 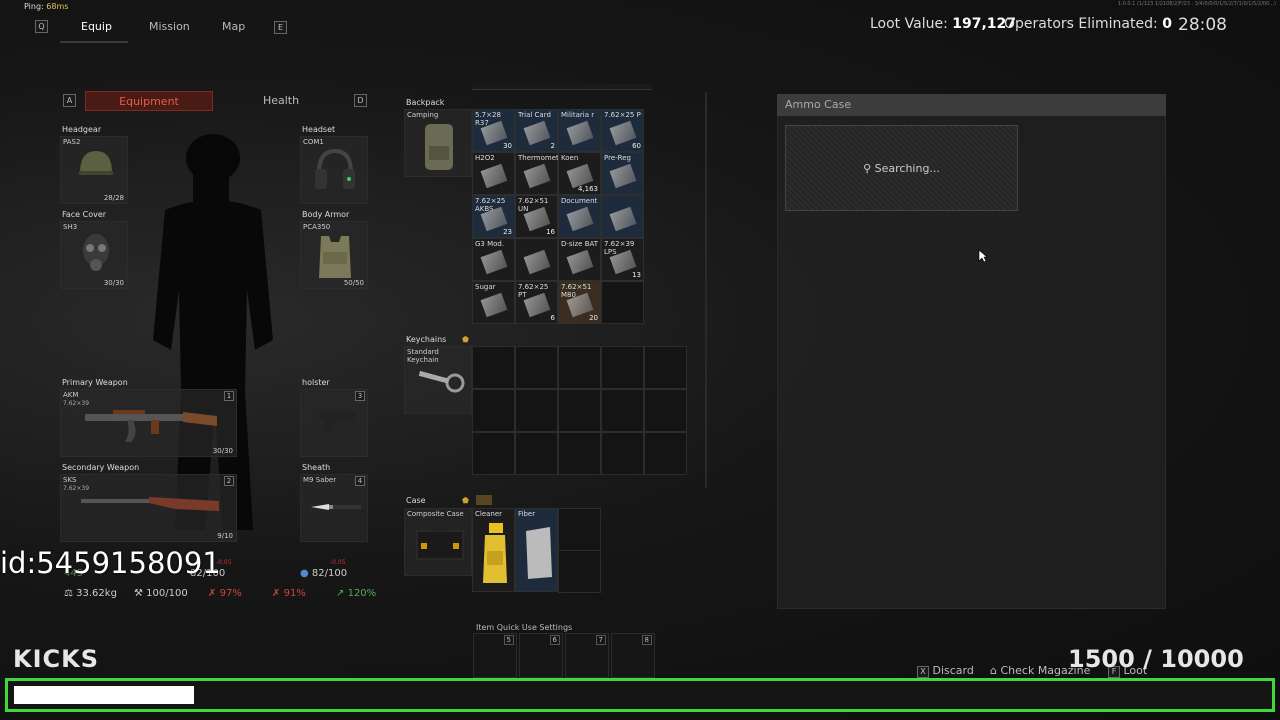 What do you see at coordinates (538, 158) in the screenshot?
I see `backpack-item-name: Thermometer` at bounding box center [538, 158].